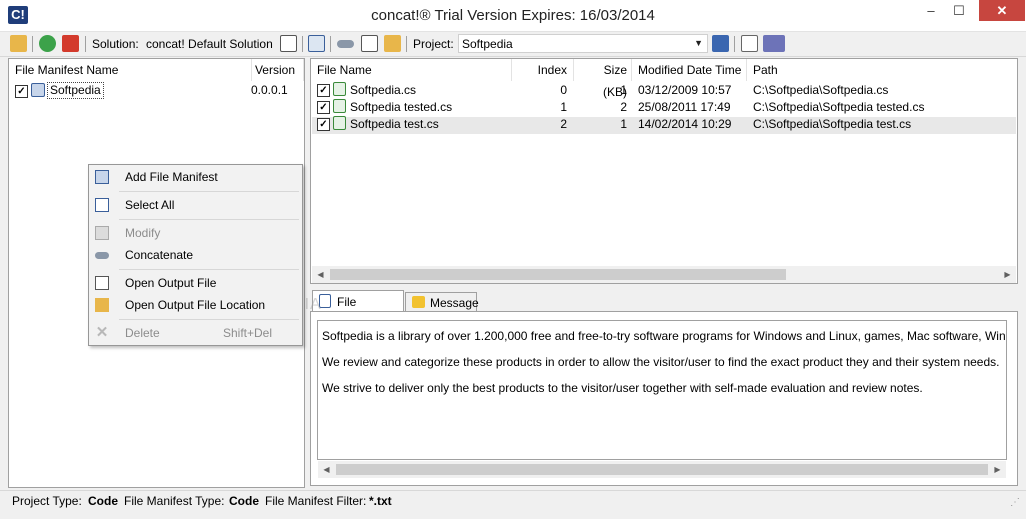 The height and width of the screenshot is (519, 1026). What do you see at coordinates (47, 501) in the screenshot?
I see `project-type-label: Project Type:` at bounding box center [47, 501].